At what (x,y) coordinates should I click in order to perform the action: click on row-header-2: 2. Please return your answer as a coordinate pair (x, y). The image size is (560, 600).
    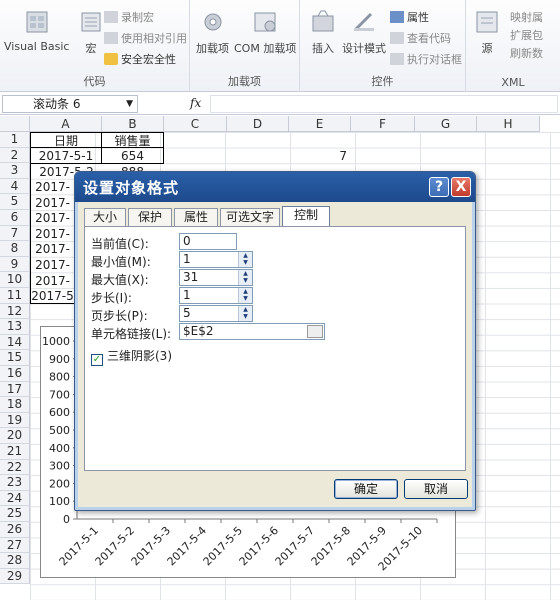
    Looking at the image, I should click on (15, 155).